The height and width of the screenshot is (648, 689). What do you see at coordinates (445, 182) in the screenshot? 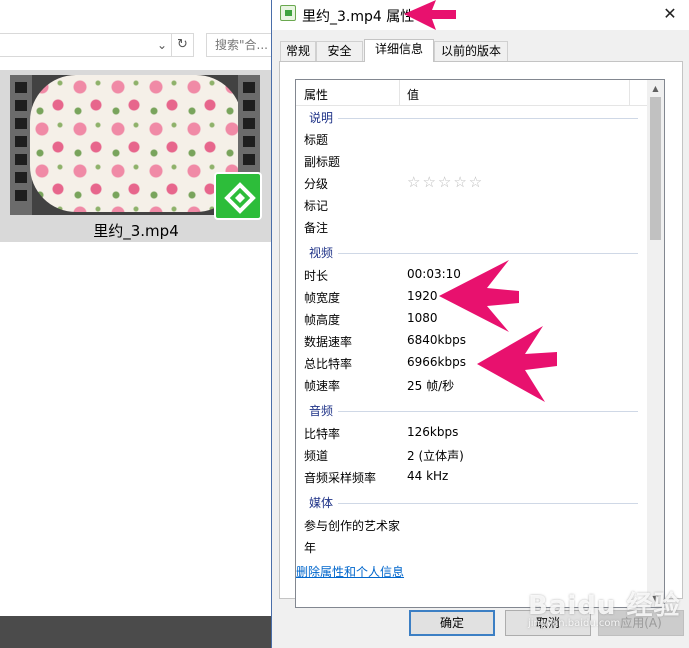
I see `rating-stars: ☆☆☆☆☆` at bounding box center [445, 182].